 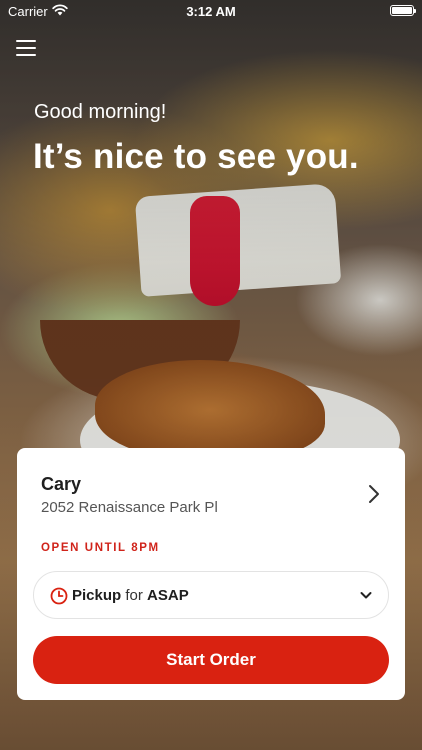 I want to click on order-mode-text: Pickup for ASAP, so click(x=130, y=595).